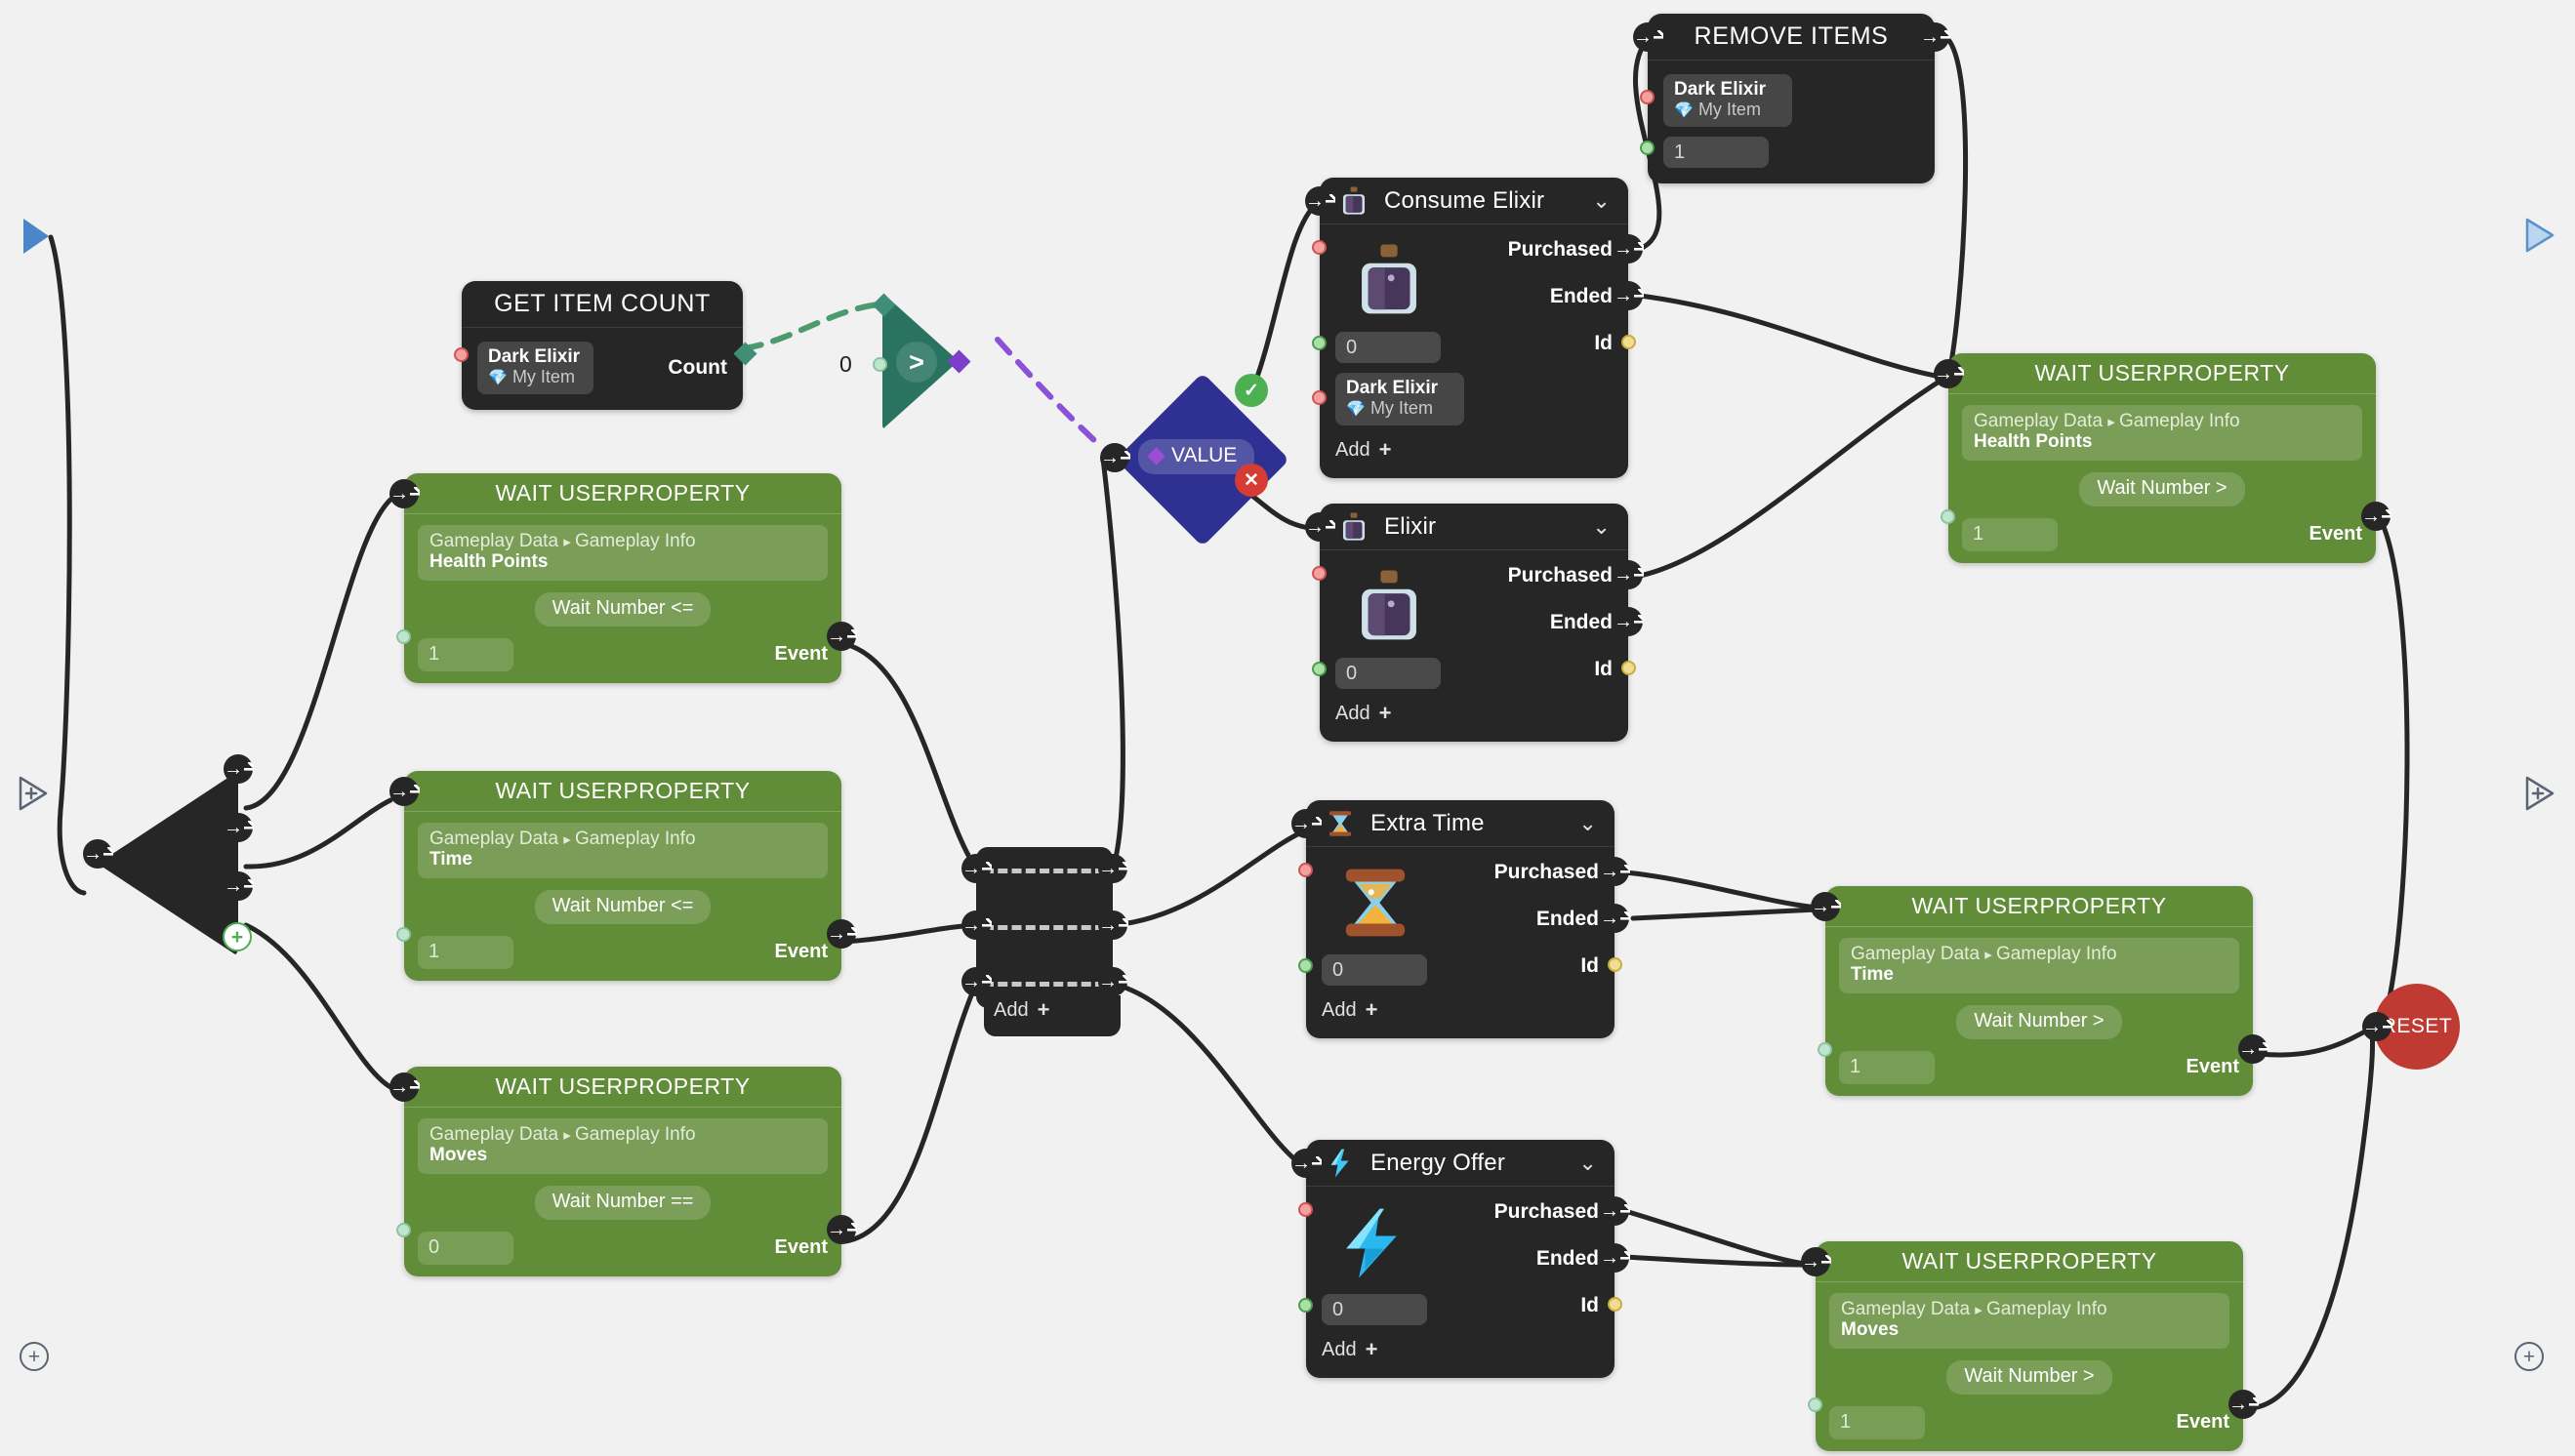 Image resolution: width=2575 pixels, height=1456 pixels. I want to click on canvas-bottom-right-add-button: +, so click(2529, 1356).